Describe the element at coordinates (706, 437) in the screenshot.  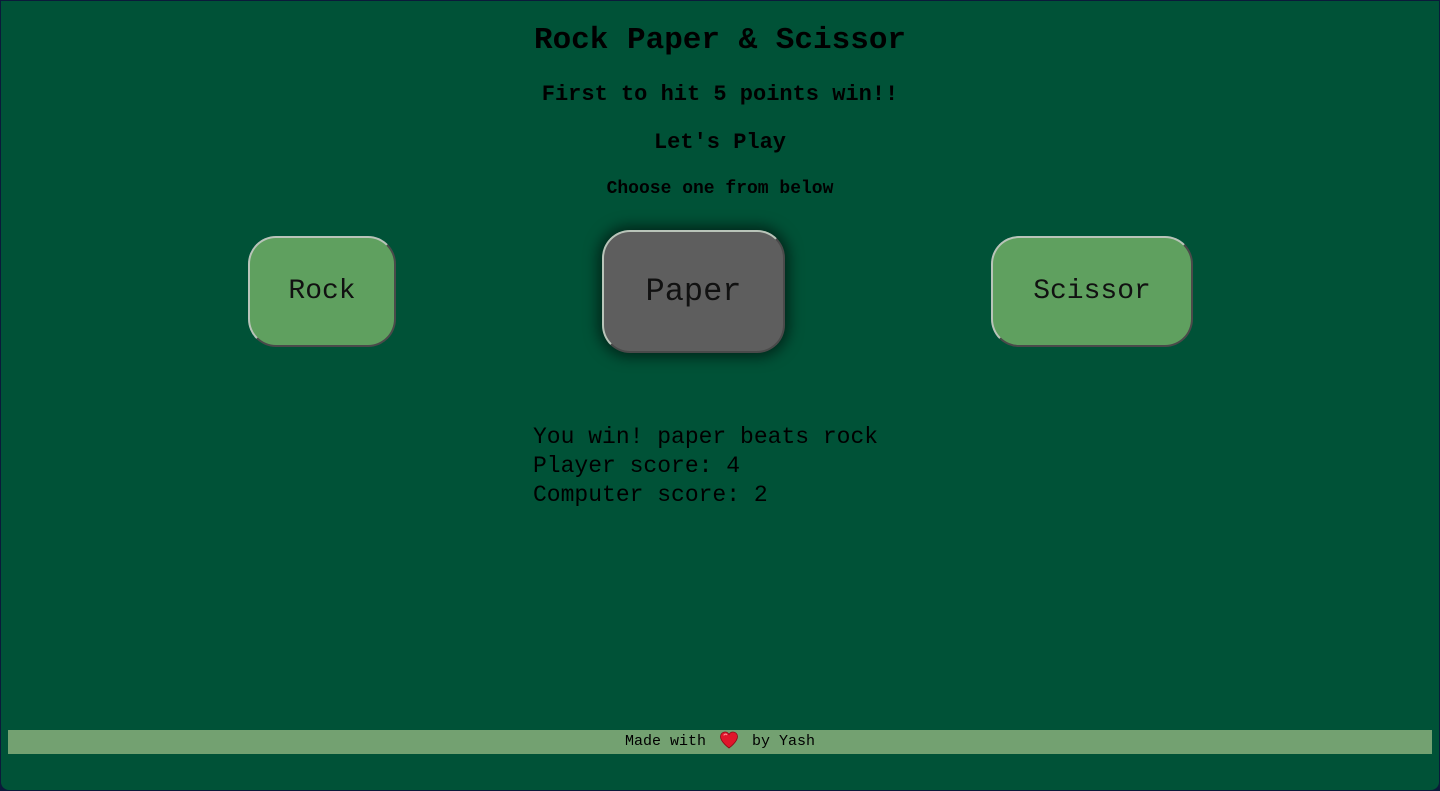
I see `round-result-message: You win! paper beats rock` at that location.